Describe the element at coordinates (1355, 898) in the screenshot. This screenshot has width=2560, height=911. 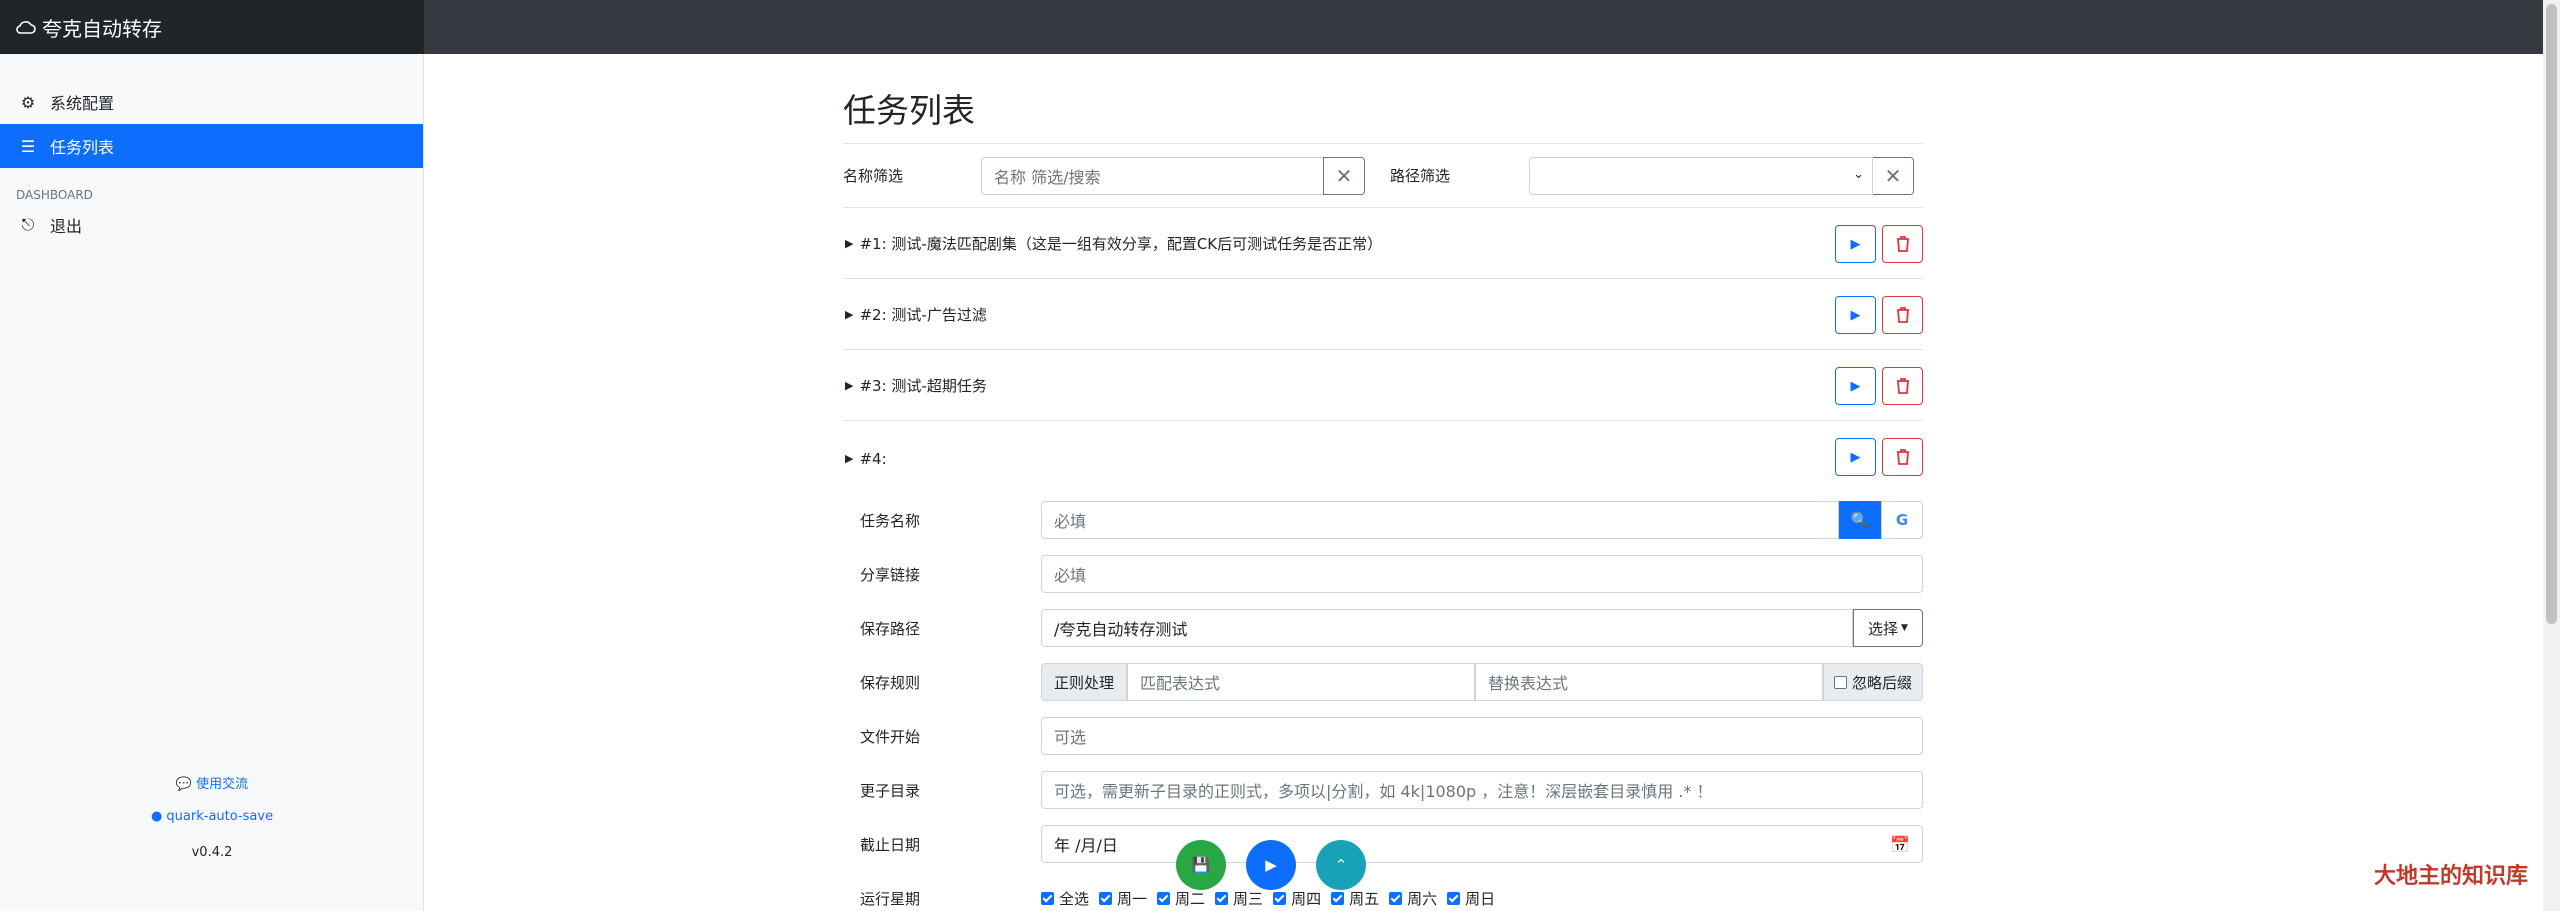
I see `weekday-fri: 周五` at that location.